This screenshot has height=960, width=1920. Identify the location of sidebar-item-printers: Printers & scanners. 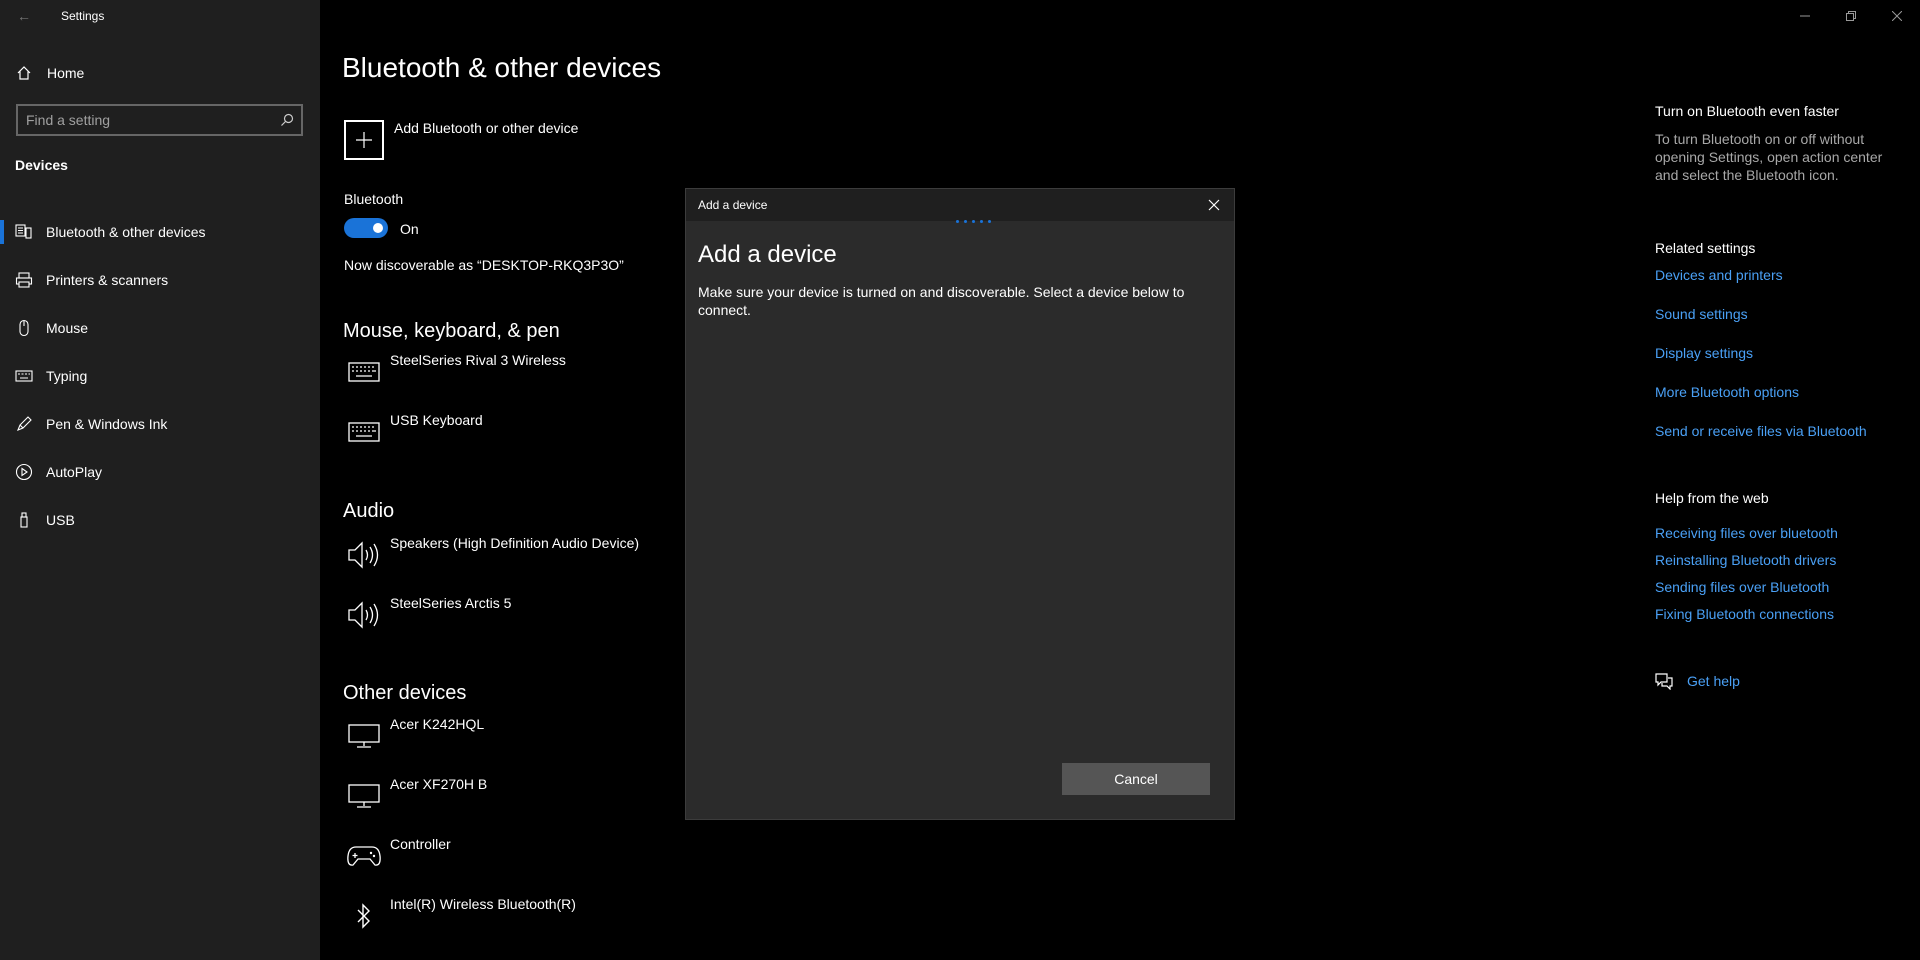
(160, 280).